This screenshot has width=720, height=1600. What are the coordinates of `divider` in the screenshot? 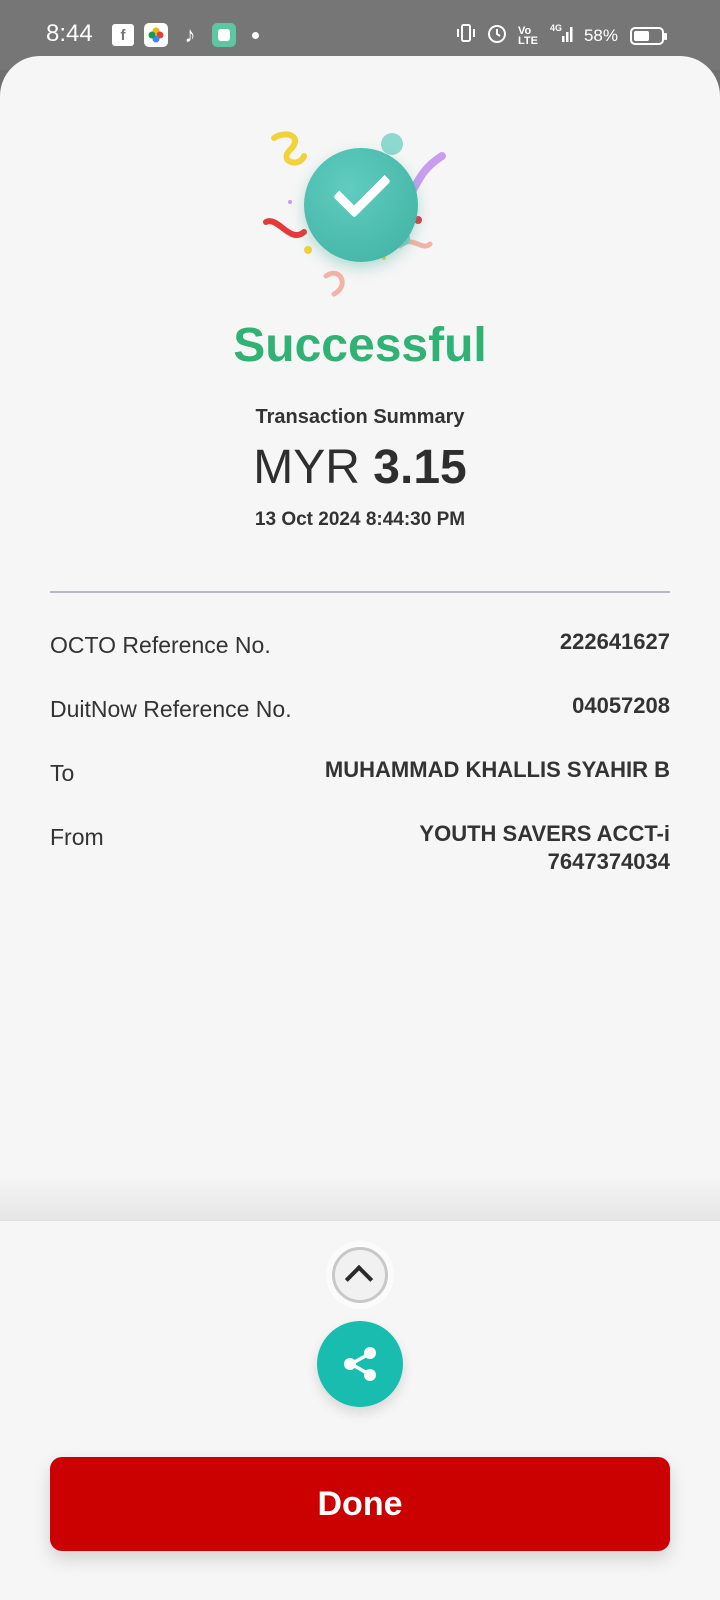 It's located at (360, 592).